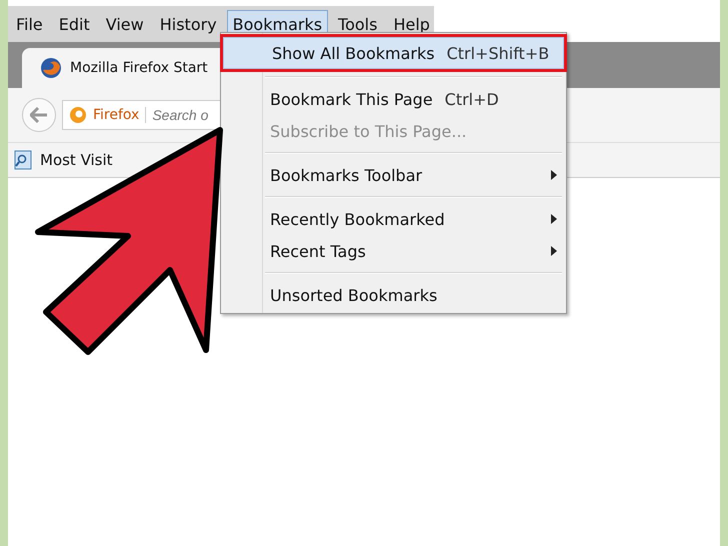  Describe the element at coordinates (188, 24) in the screenshot. I see `menu-bar-item: History` at that location.